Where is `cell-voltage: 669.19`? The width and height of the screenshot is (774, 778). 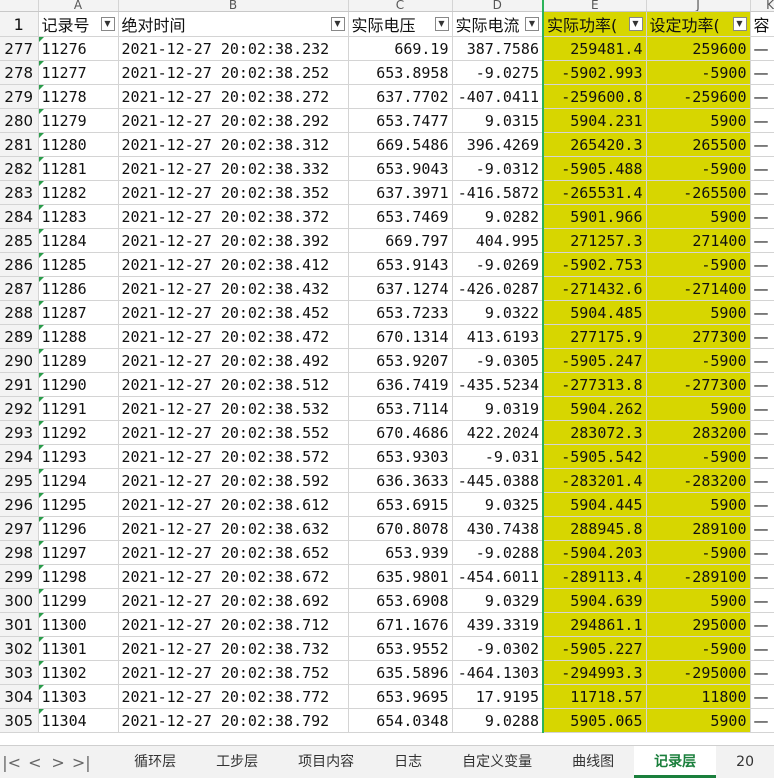 cell-voltage: 669.19 is located at coordinates (400, 48).